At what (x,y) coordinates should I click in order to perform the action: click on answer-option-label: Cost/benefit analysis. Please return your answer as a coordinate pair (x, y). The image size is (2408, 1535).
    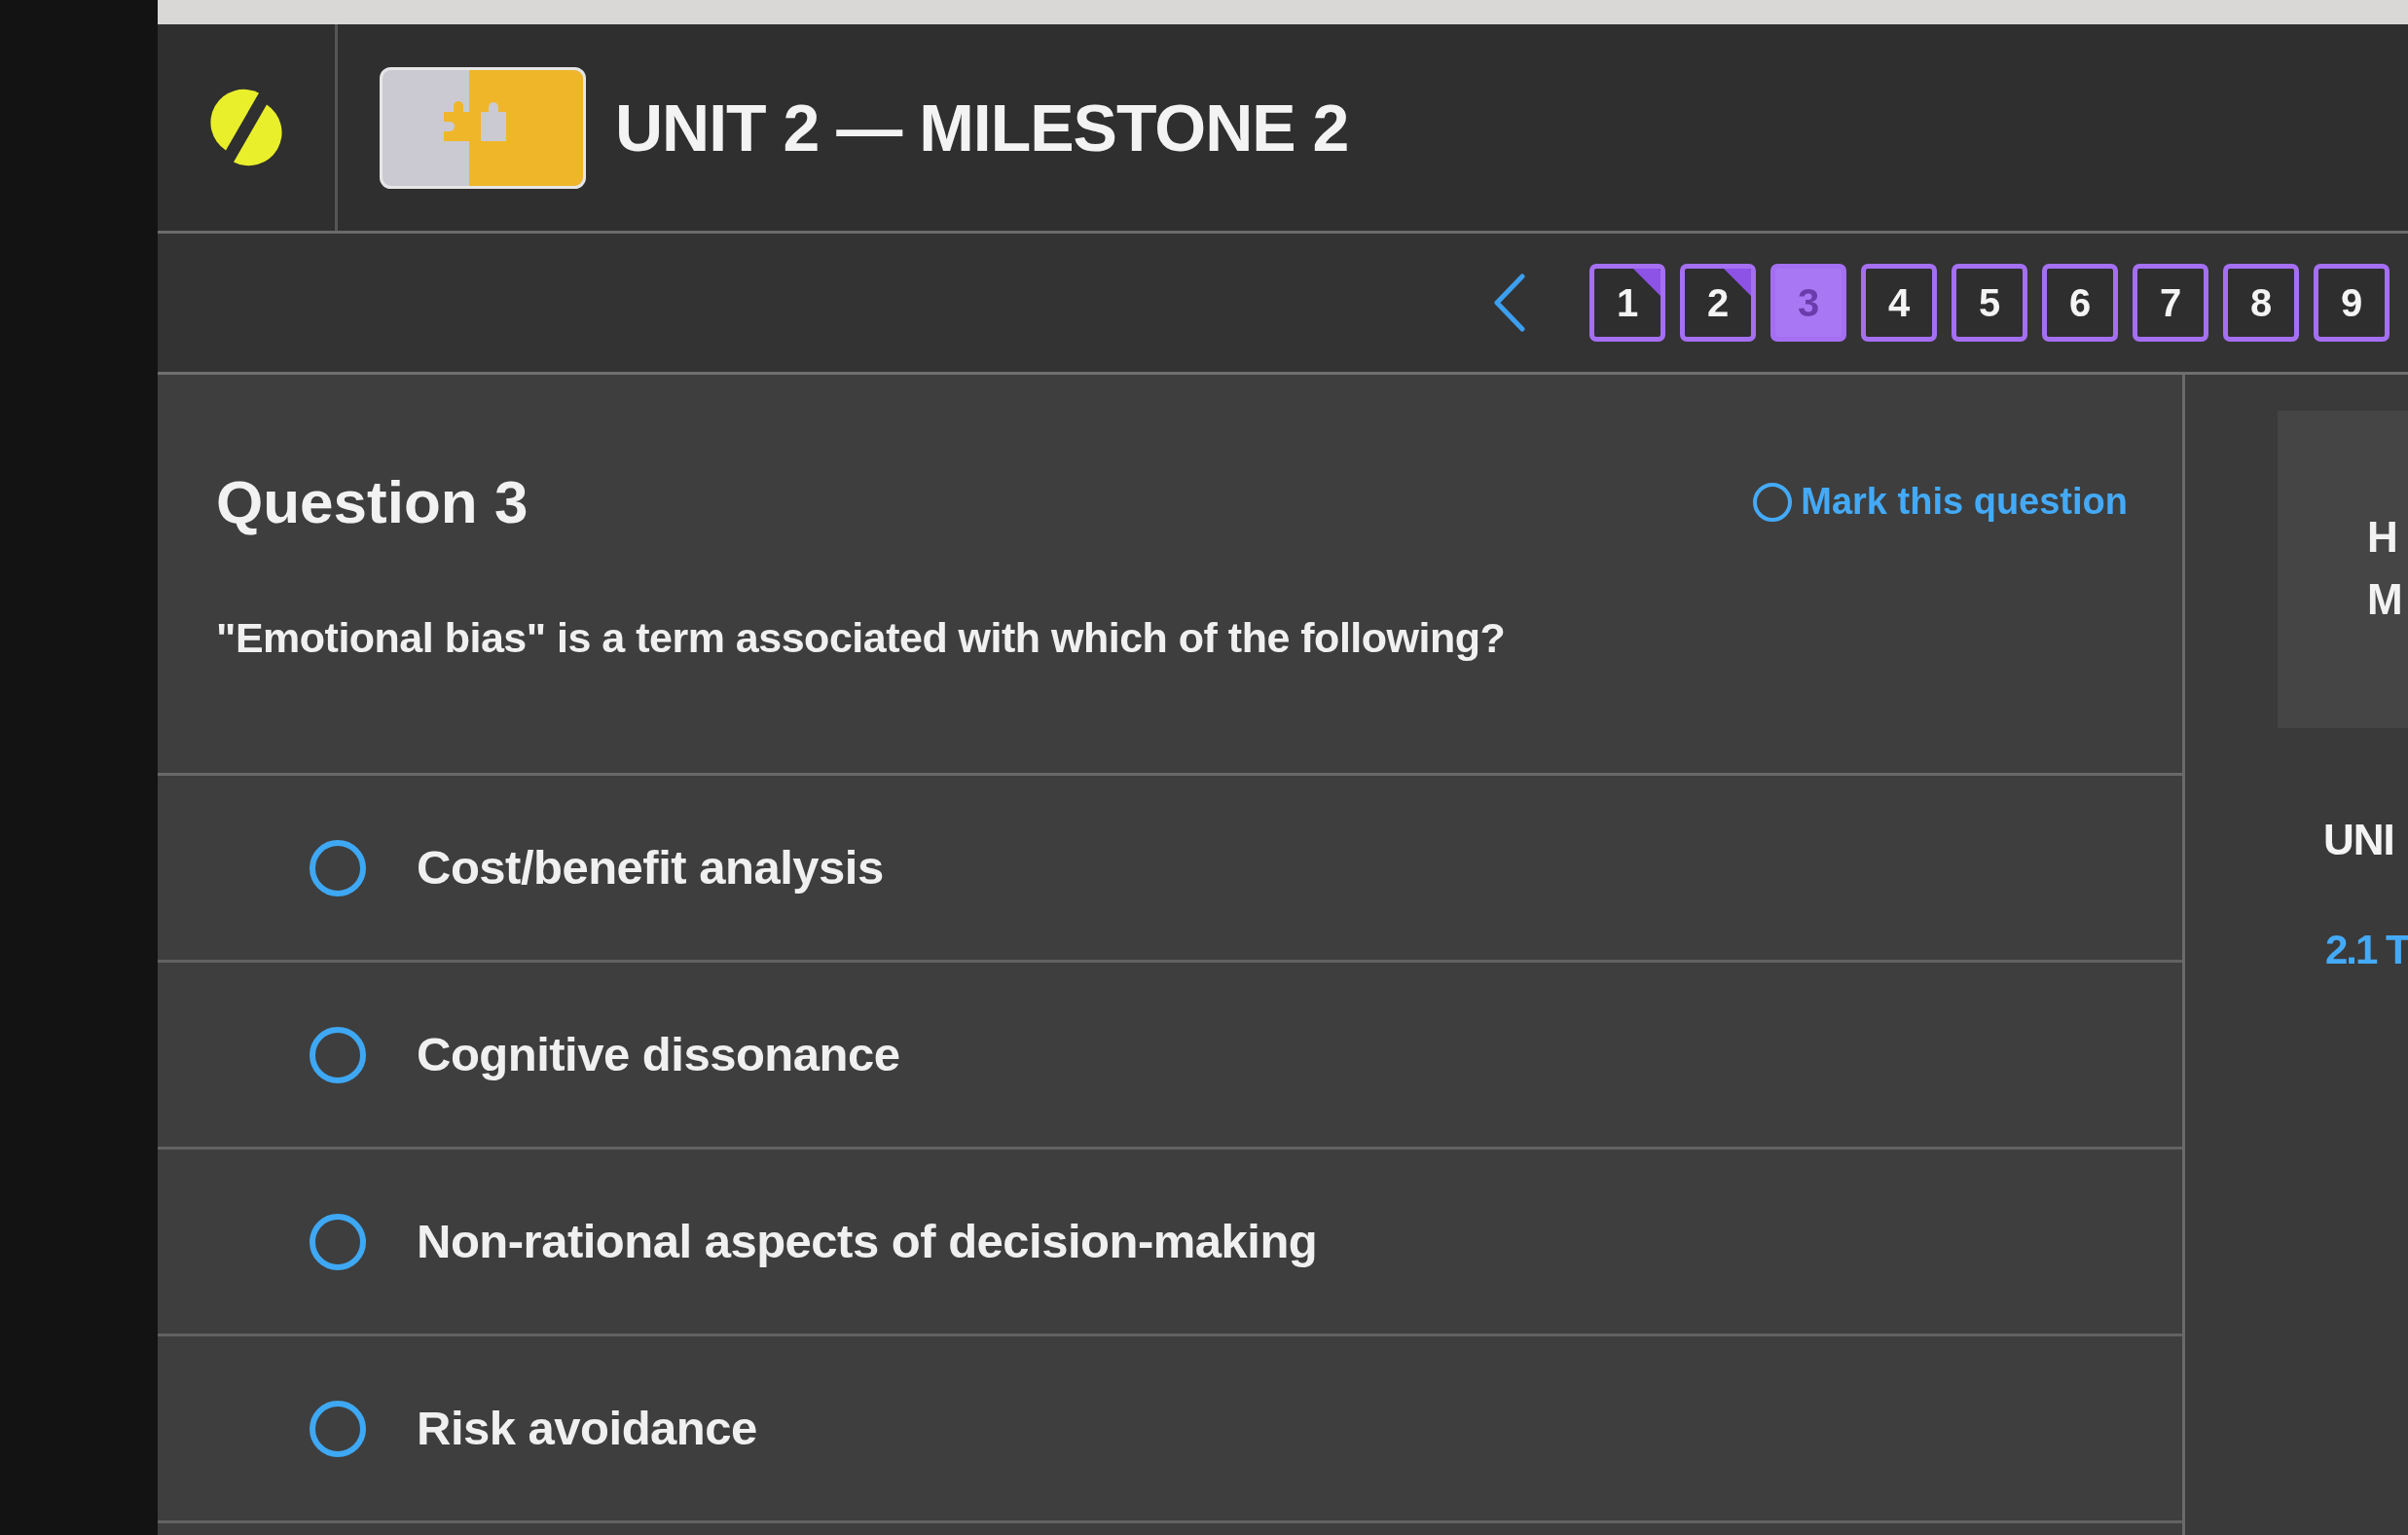
    Looking at the image, I should click on (650, 867).